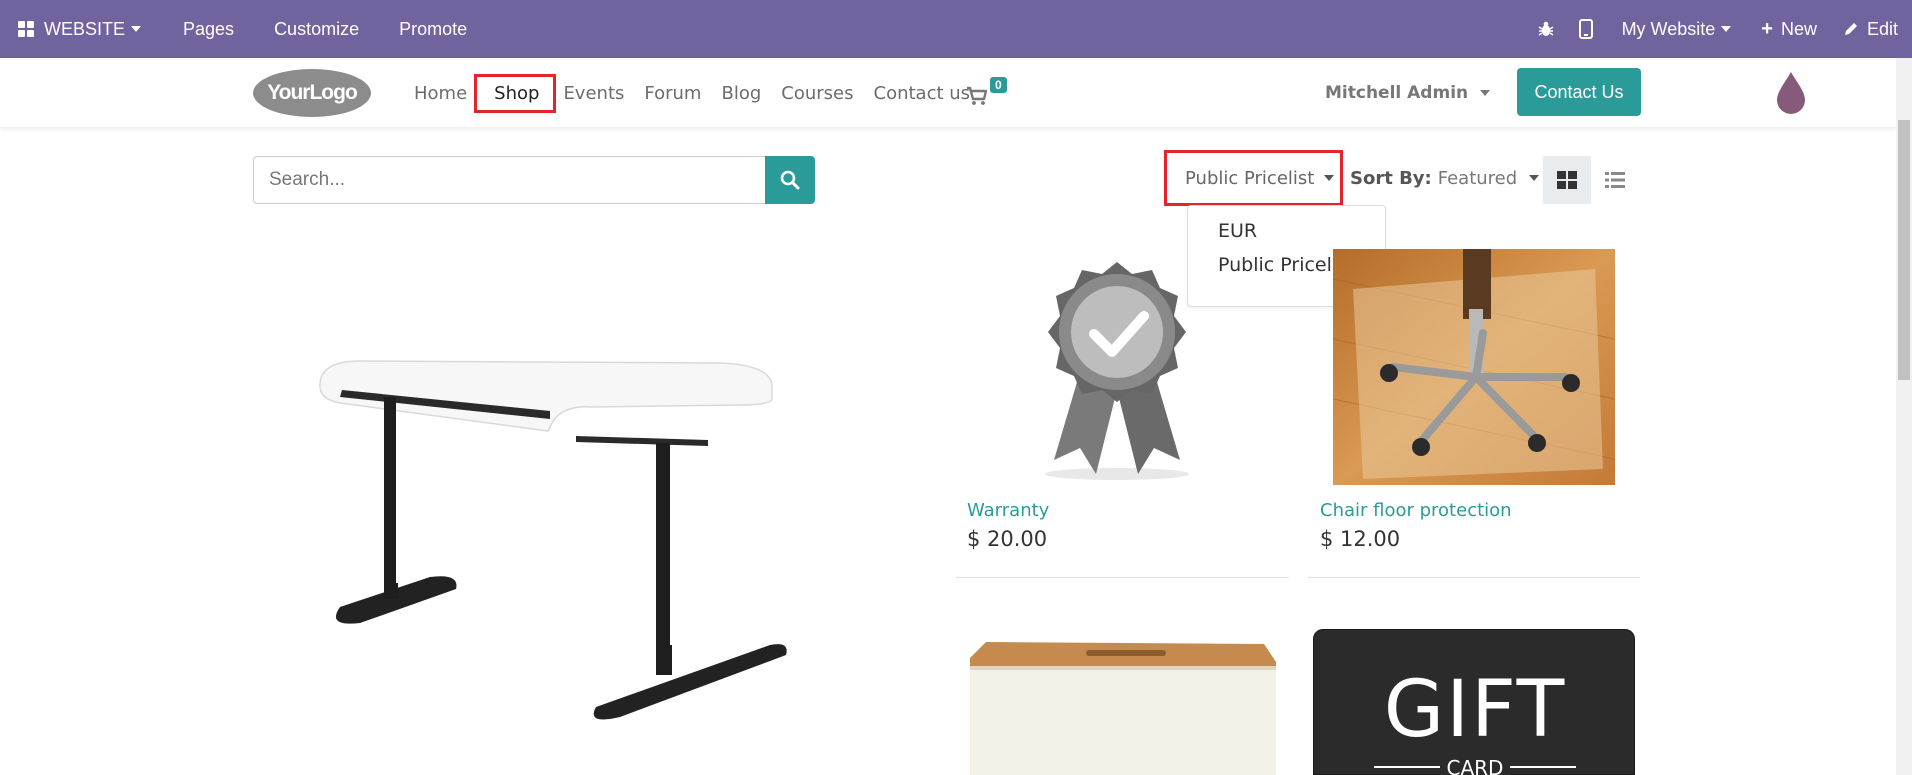  Describe the element at coordinates (1477, 178) in the screenshot. I see `sort-by-value: Featured` at that location.